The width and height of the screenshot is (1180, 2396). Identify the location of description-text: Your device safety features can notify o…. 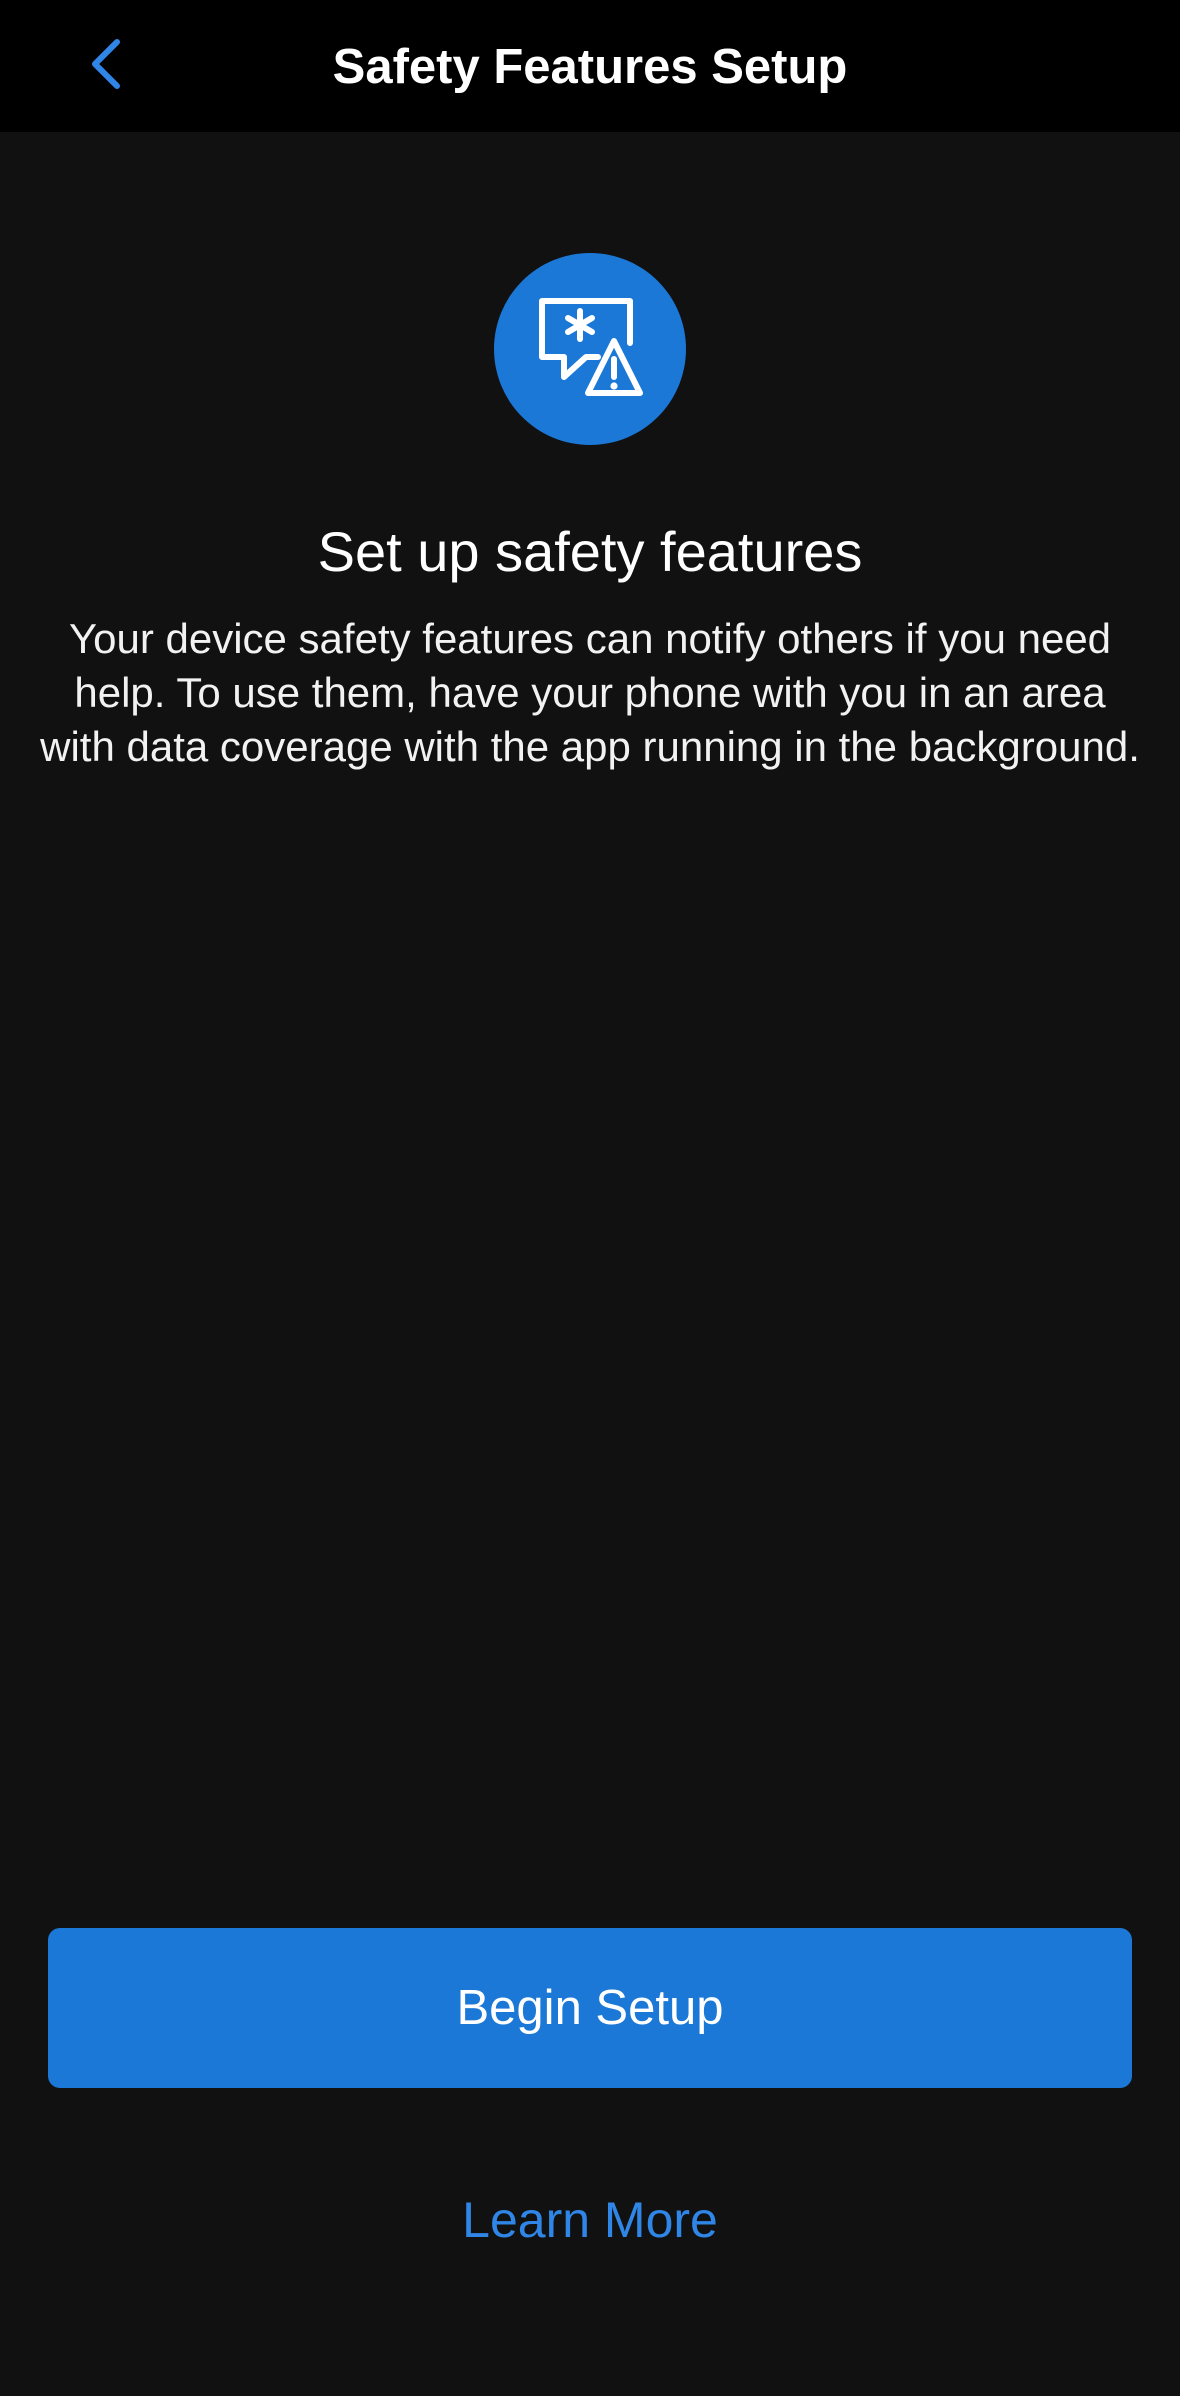
(590, 692).